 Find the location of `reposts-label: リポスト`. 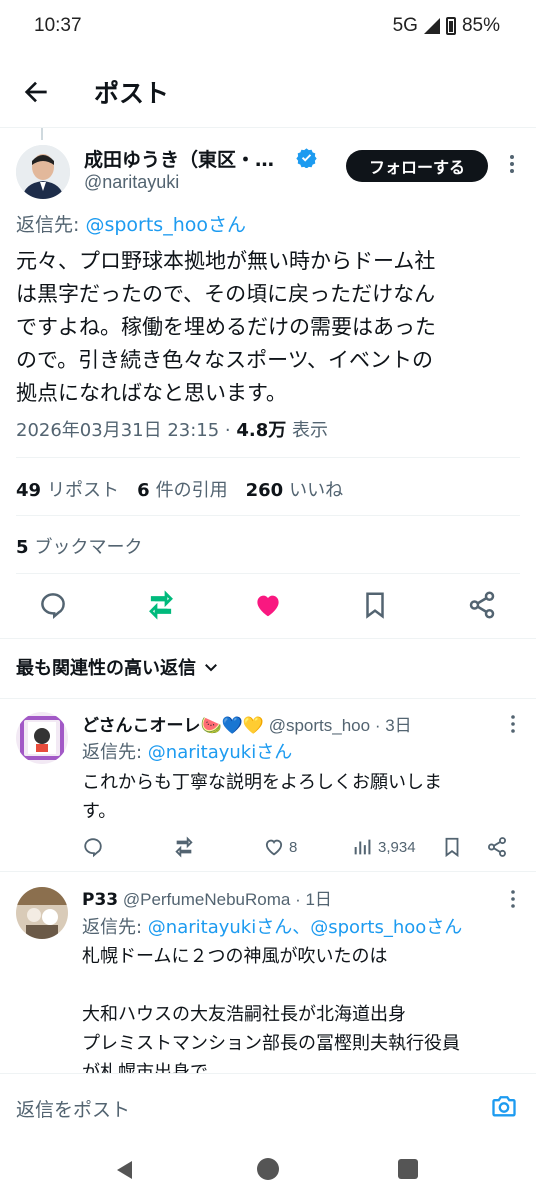

reposts-label: リポスト is located at coordinates (83, 490).